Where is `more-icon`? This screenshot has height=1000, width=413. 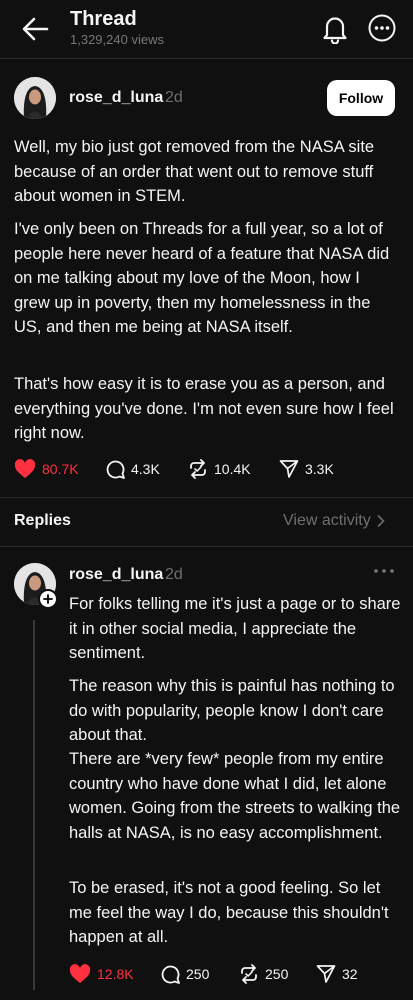
more-icon is located at coordinates (382, 28).